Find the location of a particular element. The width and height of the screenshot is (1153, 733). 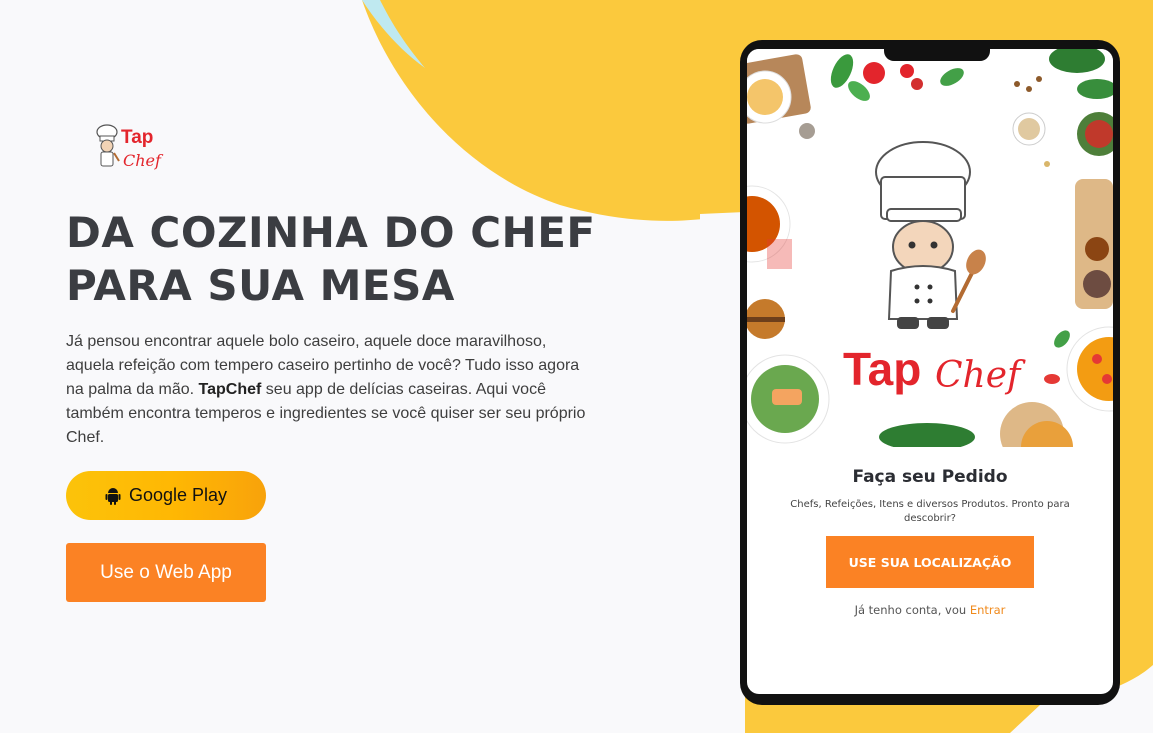

login-link: Entrar is located at coordinates (988, 610).